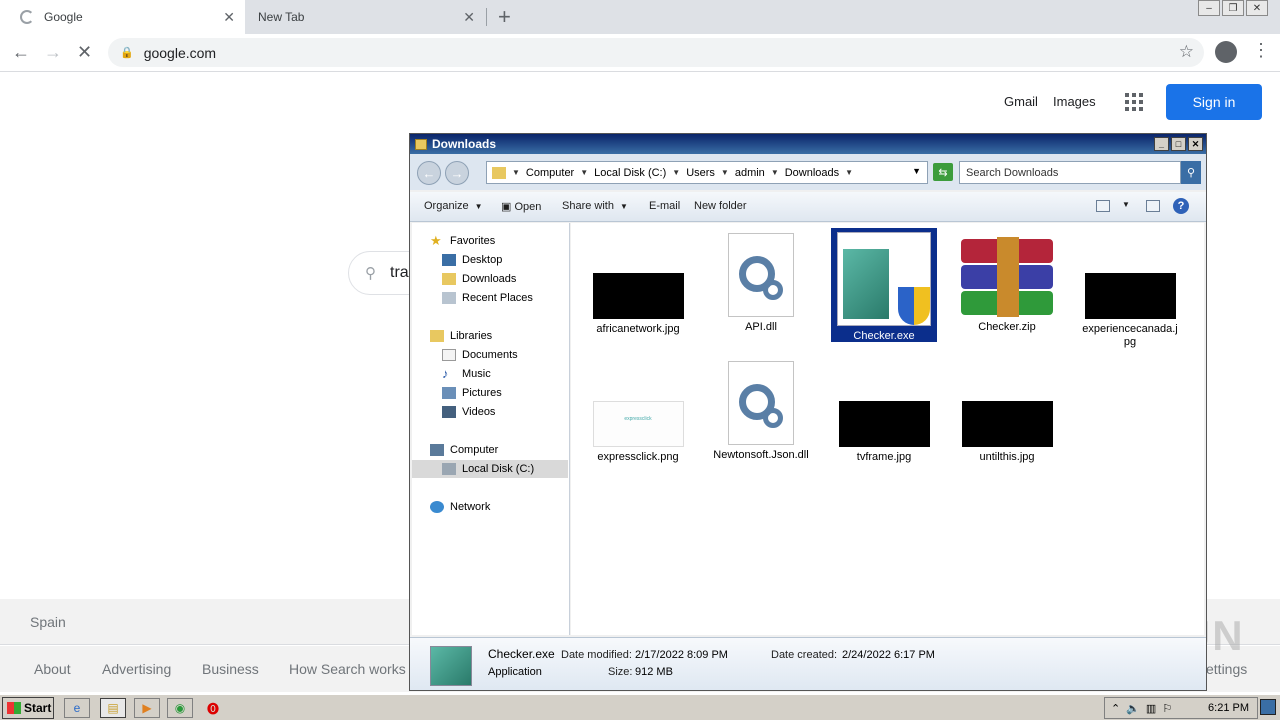  What do you see at coordinates (812, 173) in the screenshot?
I see `breadcrumb-downloads: Downloads` at bounding box center [812, 173].